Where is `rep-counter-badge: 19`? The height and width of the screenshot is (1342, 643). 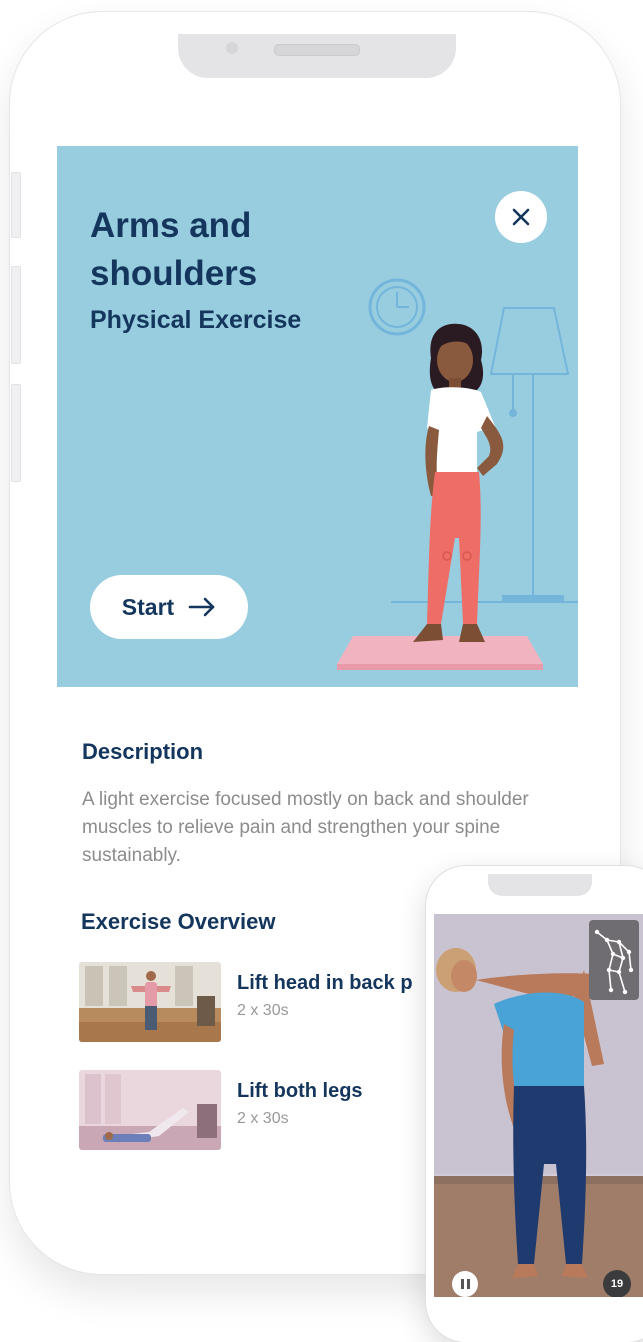
rep-counter-badge: 19 is located at coordinates (617, 1283).